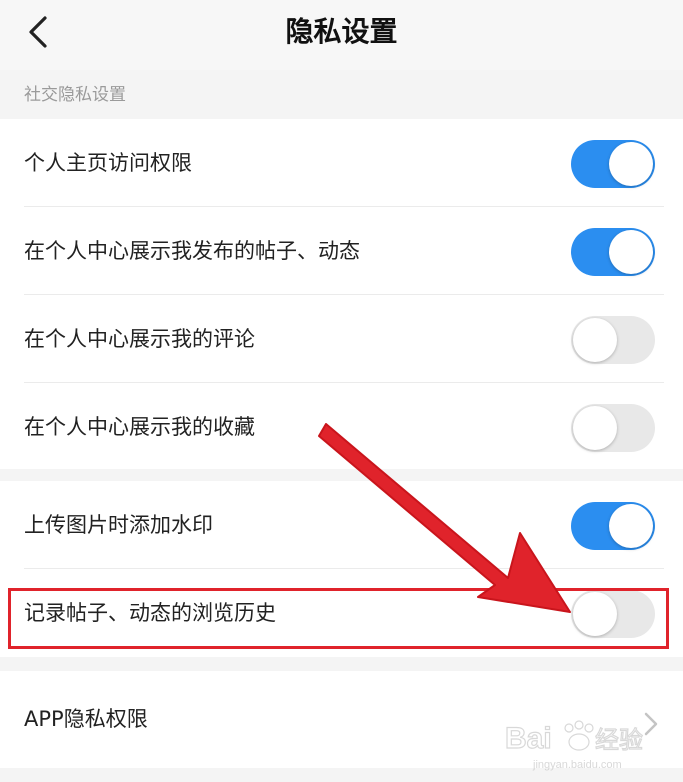 Image resolution: width=683 pixels, height=782 pixels. What do you see at coordinates (341, 339) in the screenshot?
I see `list-item: 在个人中心展示我的评论` at bounding box center [341, 339].